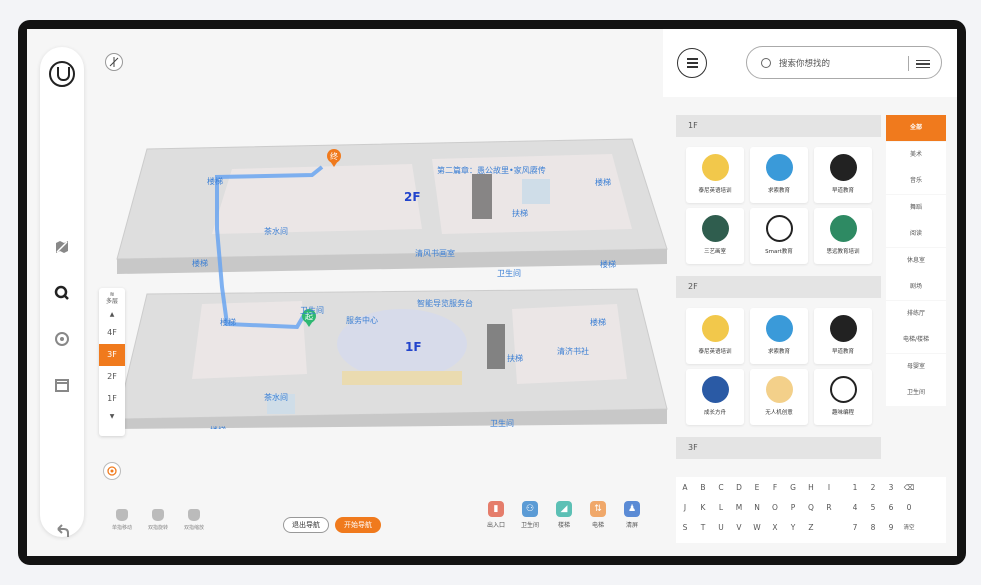  Describe the element at coordinates (811, 487) in the screenshot. I see `key: H` at that location.